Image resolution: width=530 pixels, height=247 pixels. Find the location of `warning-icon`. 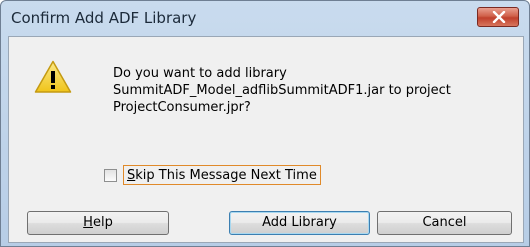

warning-icon is located at coordinates (53, 76).